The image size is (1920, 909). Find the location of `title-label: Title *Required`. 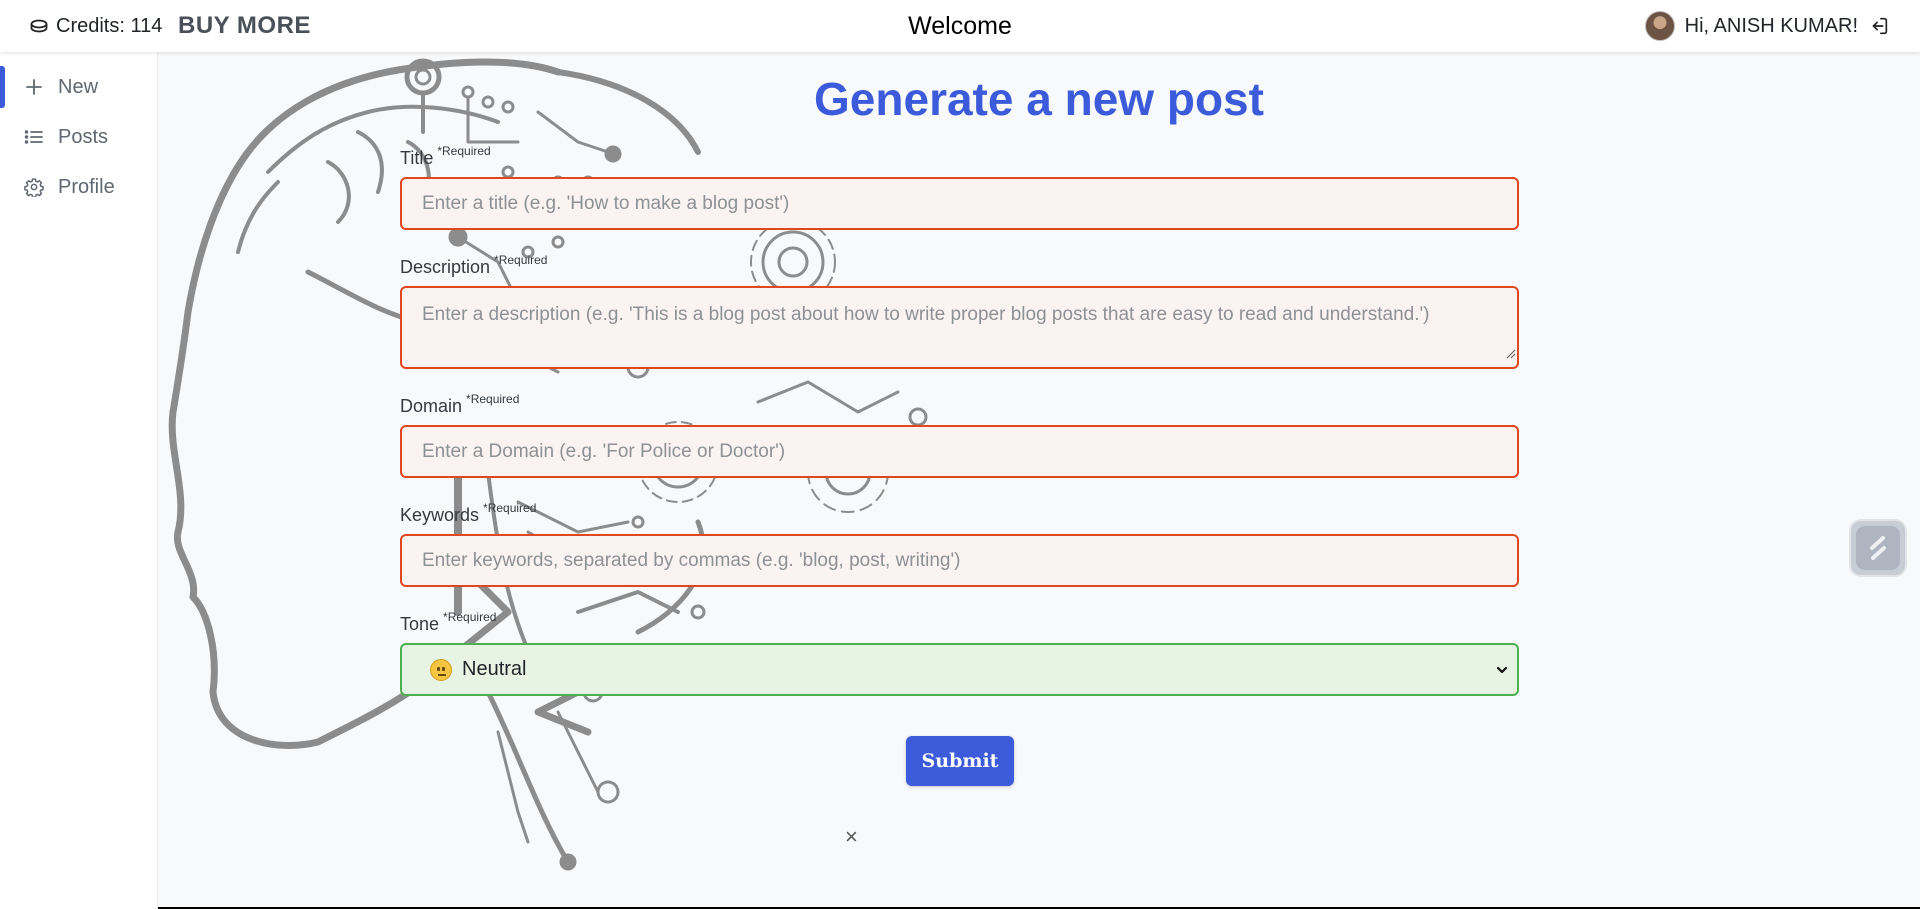

title-label: Title *Required is located at coordinates (445, 156).